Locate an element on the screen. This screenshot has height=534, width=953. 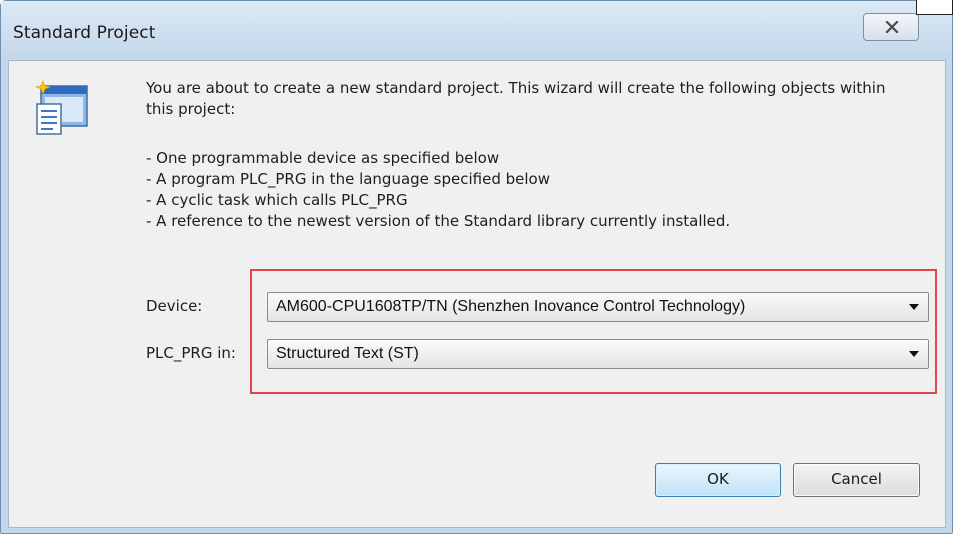
close-x-icon is located at coordinates (892, 27).